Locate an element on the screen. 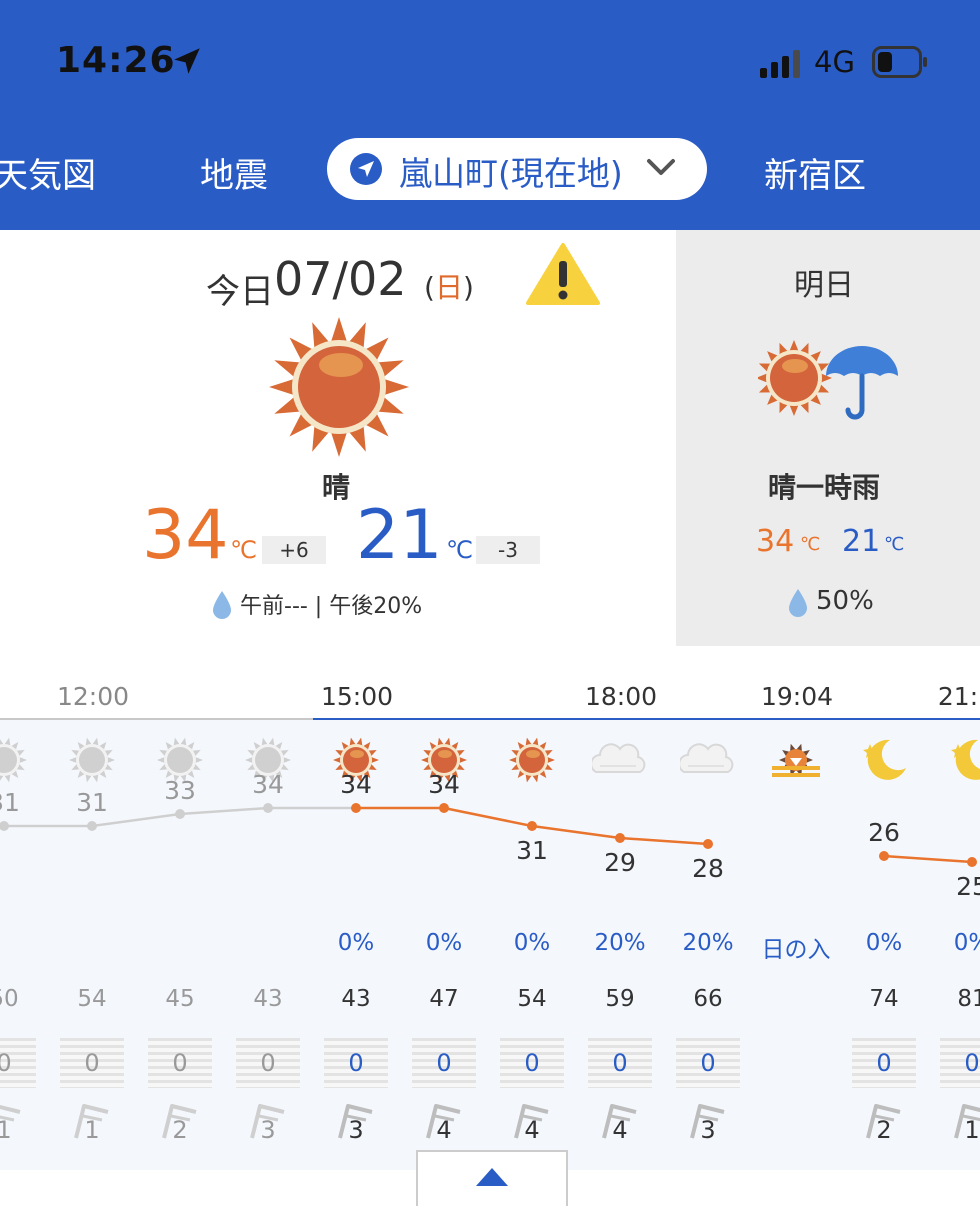 This screenshot has height=1206, width=980. hour-column: 28 20% 66 0 3 is located at coordinates (708, 940).